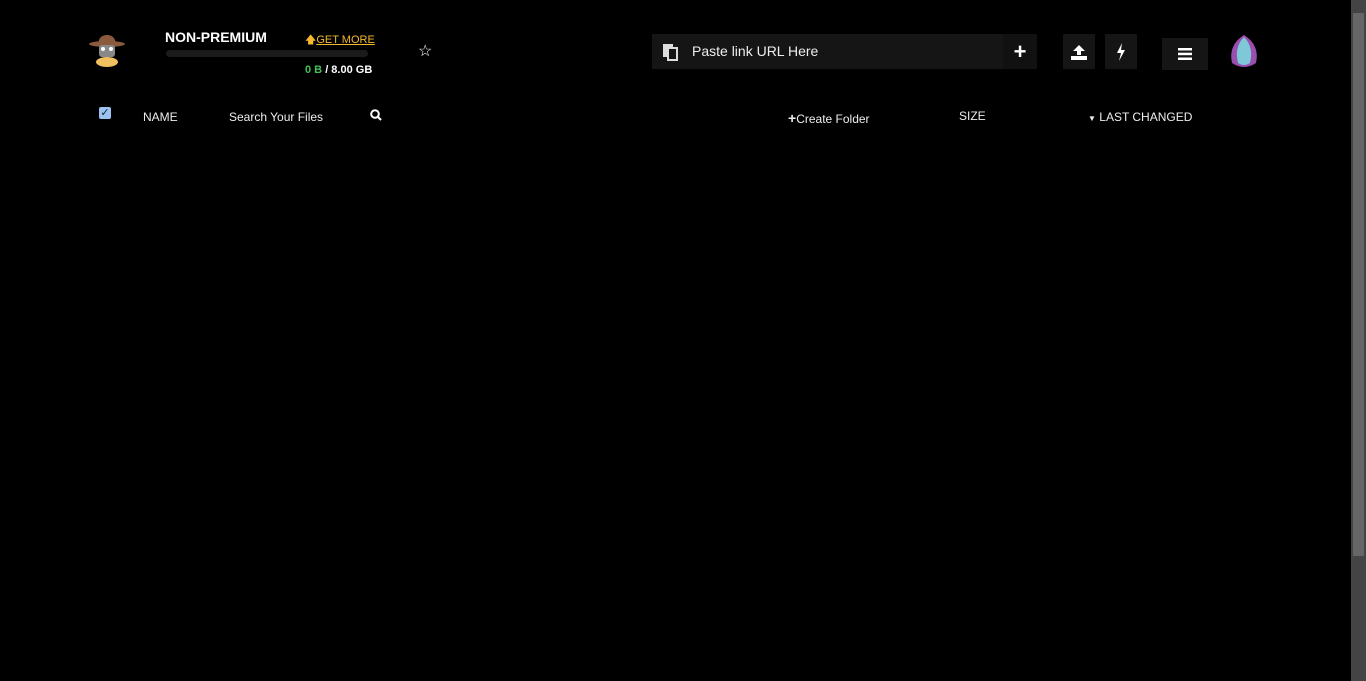  What do you see at coordinates (267, 53) in the screenshot?
I see `storage-bar` at bounding box center [267, 53].